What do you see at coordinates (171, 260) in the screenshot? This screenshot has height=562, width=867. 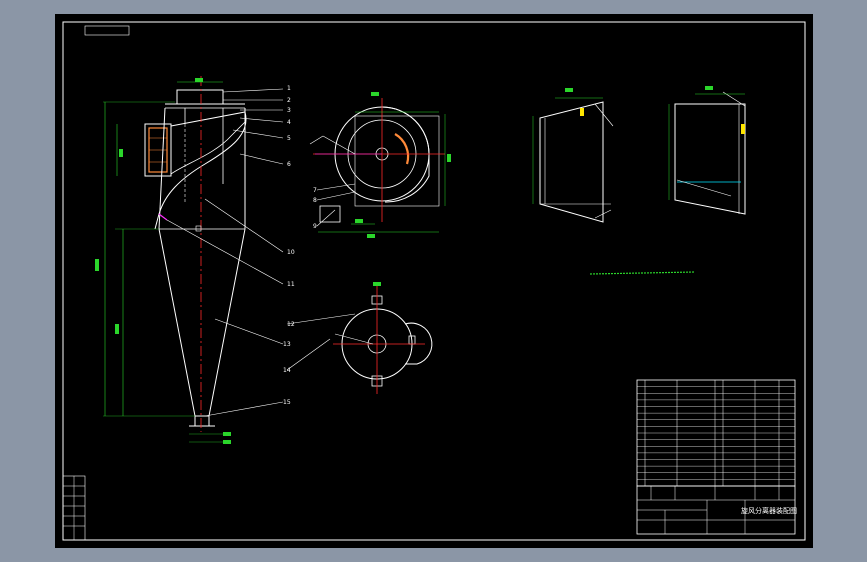 I see `front-view` at bounding box center [171, 260].